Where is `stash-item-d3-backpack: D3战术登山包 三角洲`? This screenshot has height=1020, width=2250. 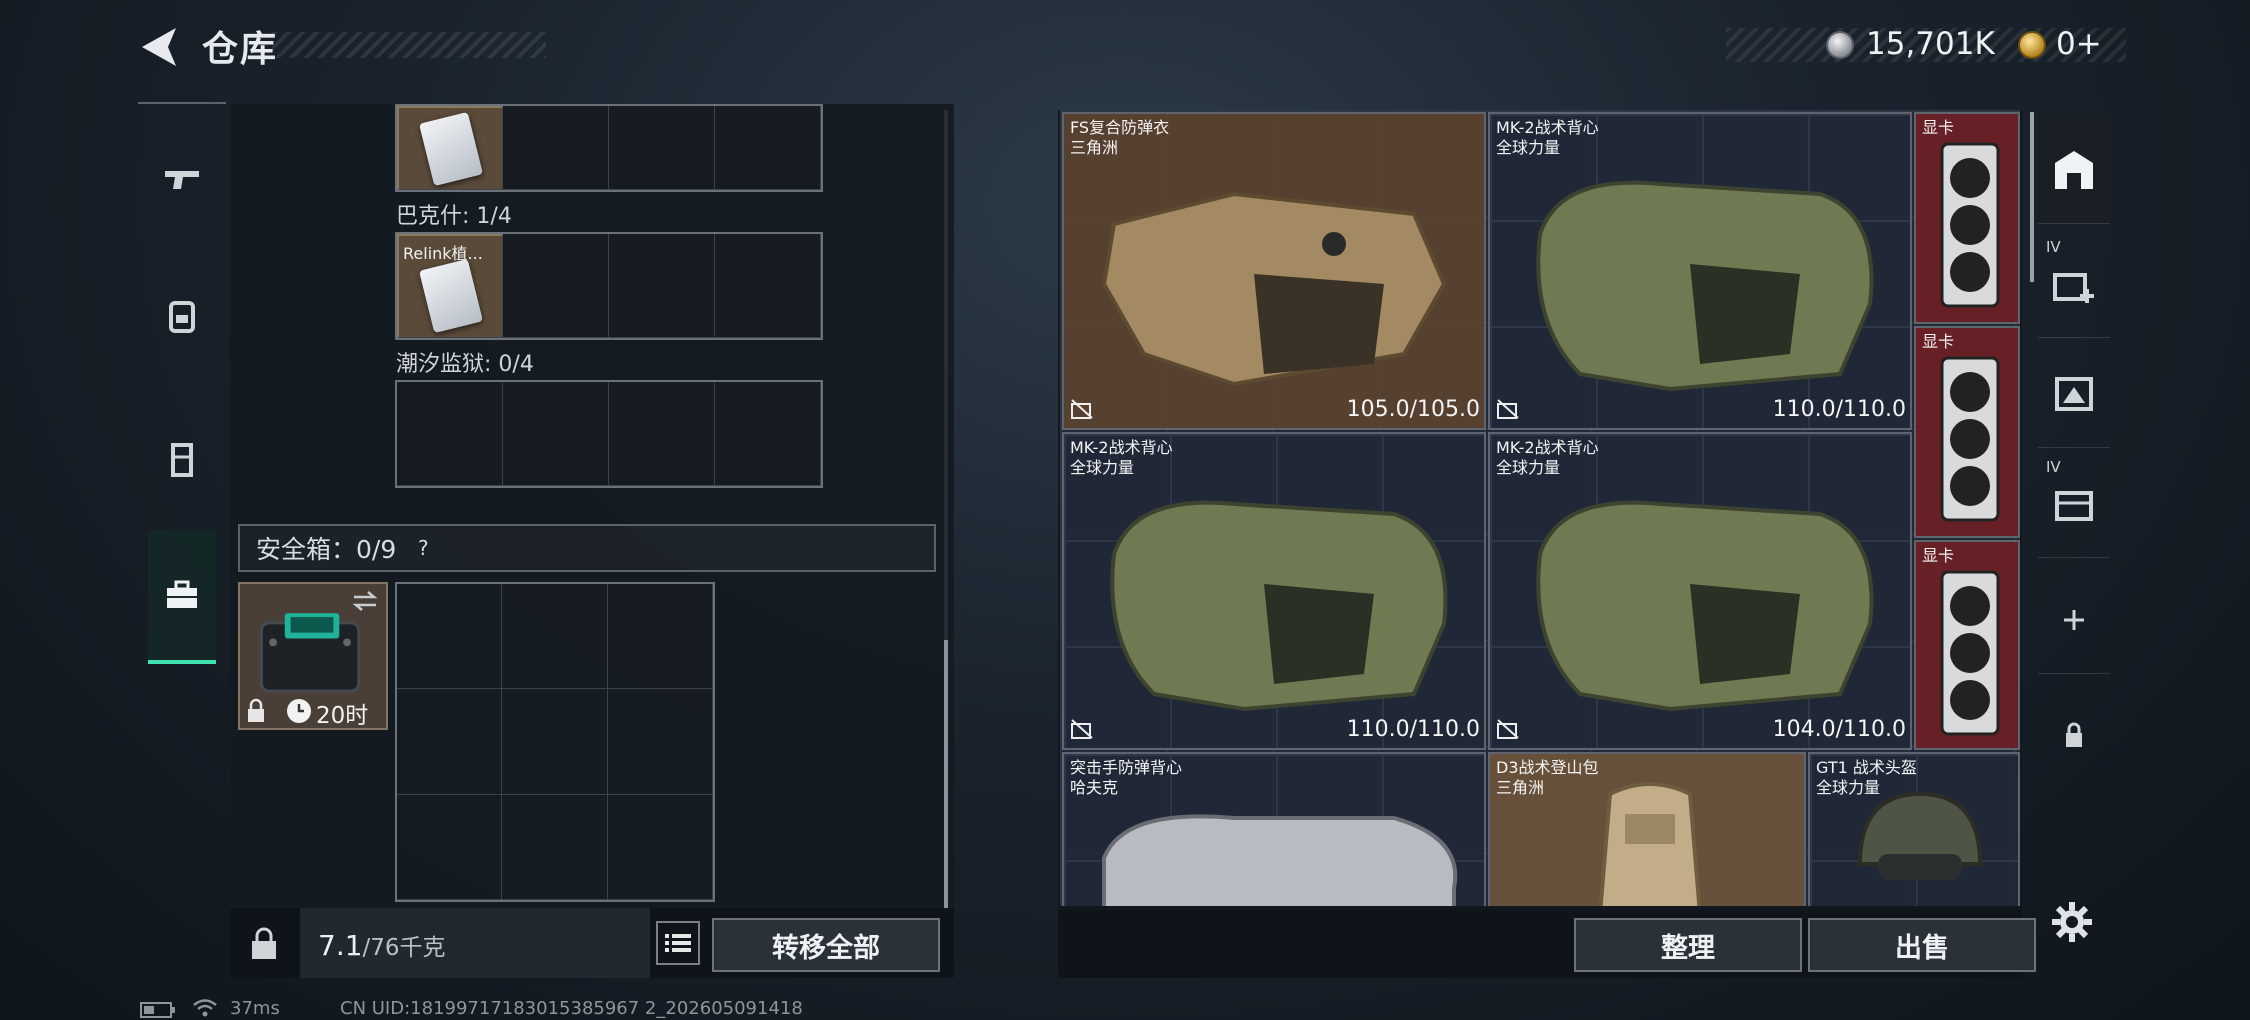
stash-item-d3-backpack: D3战术登山包 三角洲 is located at coordinates (1647, 829).